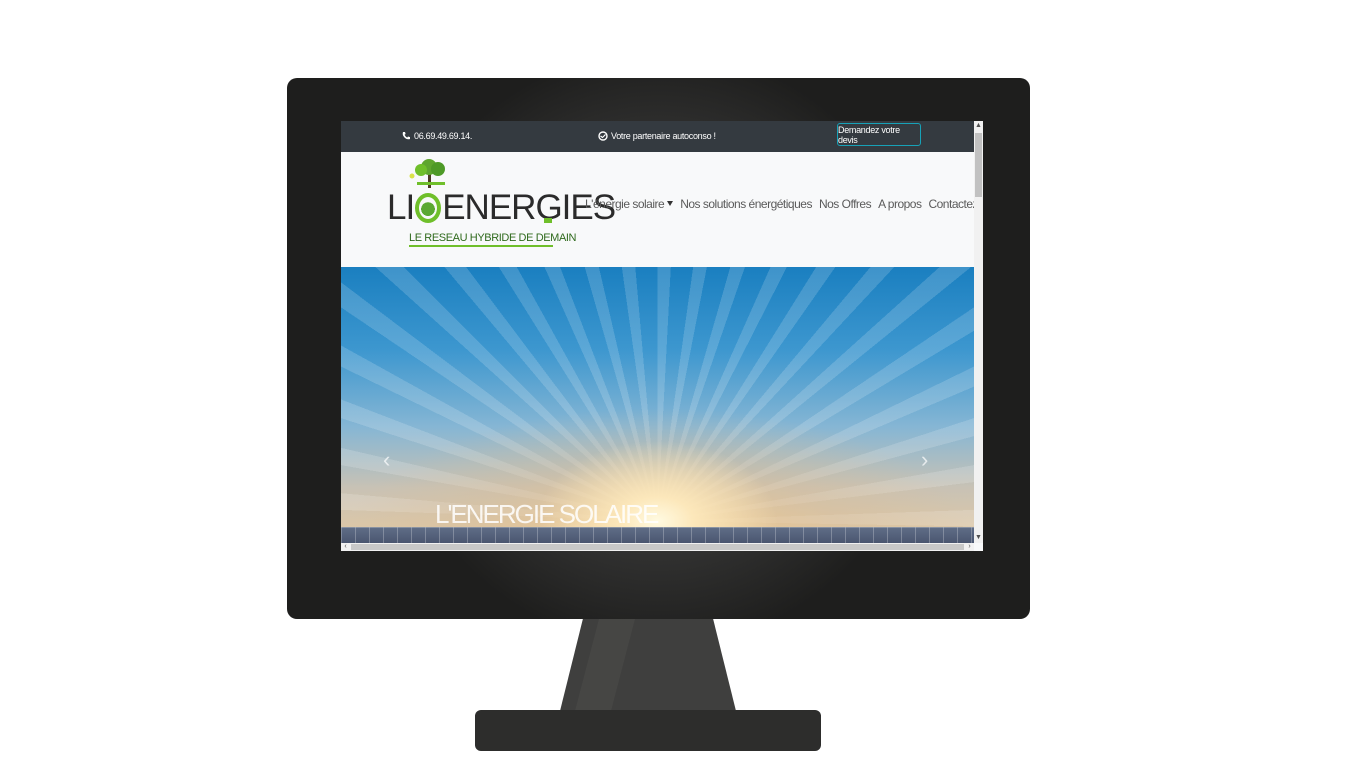 The image size is (1366, 768). Describe the element at coordinates (629, 204) in the screenshot. I see `nav-item-energie-solaire: L'énergie solaire` at that location.